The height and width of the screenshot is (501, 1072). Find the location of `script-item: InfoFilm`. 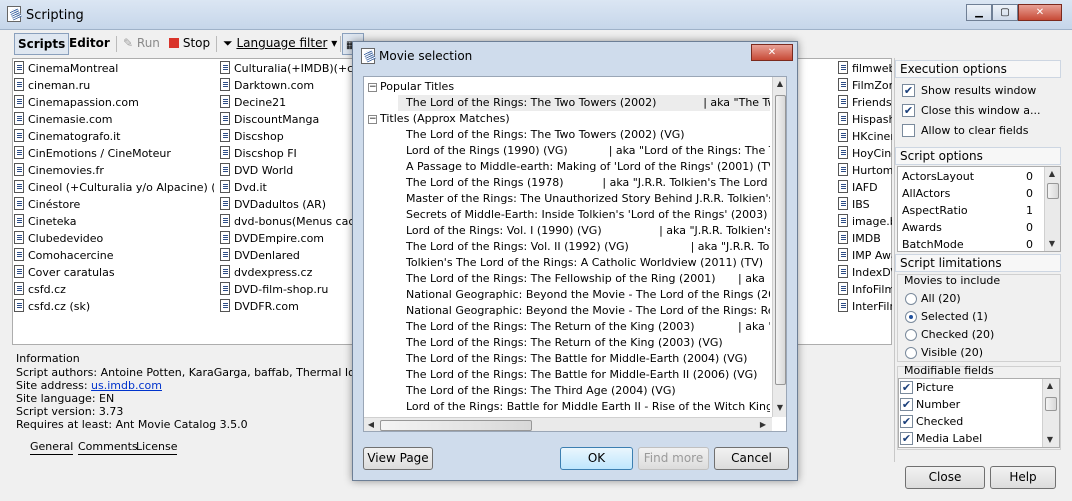

script-item: InfoFilm is located at coordinates (865, 289).